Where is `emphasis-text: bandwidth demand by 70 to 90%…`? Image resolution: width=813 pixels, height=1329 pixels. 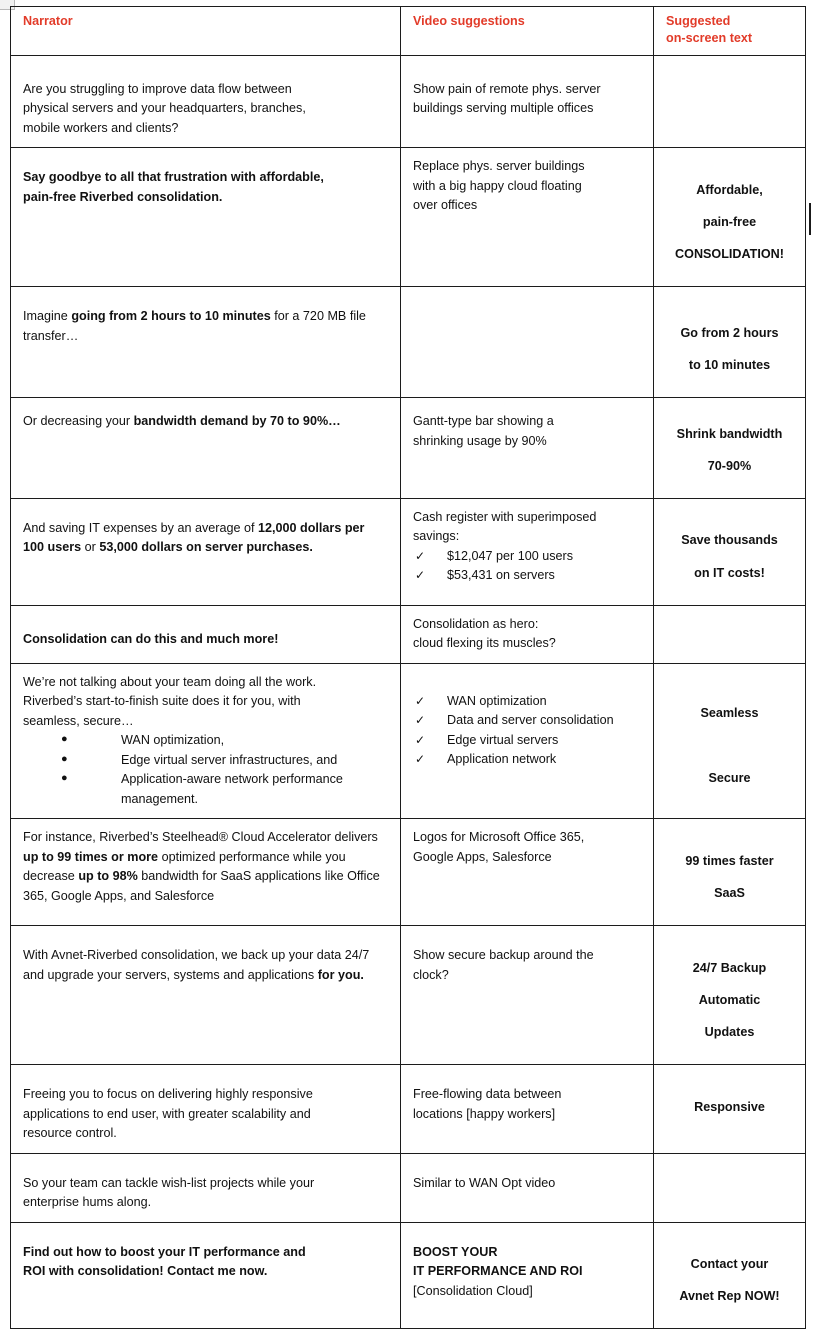 emphasis-text: bandwidth demand by 70 to 90%… is located at coordinates (237, 421).